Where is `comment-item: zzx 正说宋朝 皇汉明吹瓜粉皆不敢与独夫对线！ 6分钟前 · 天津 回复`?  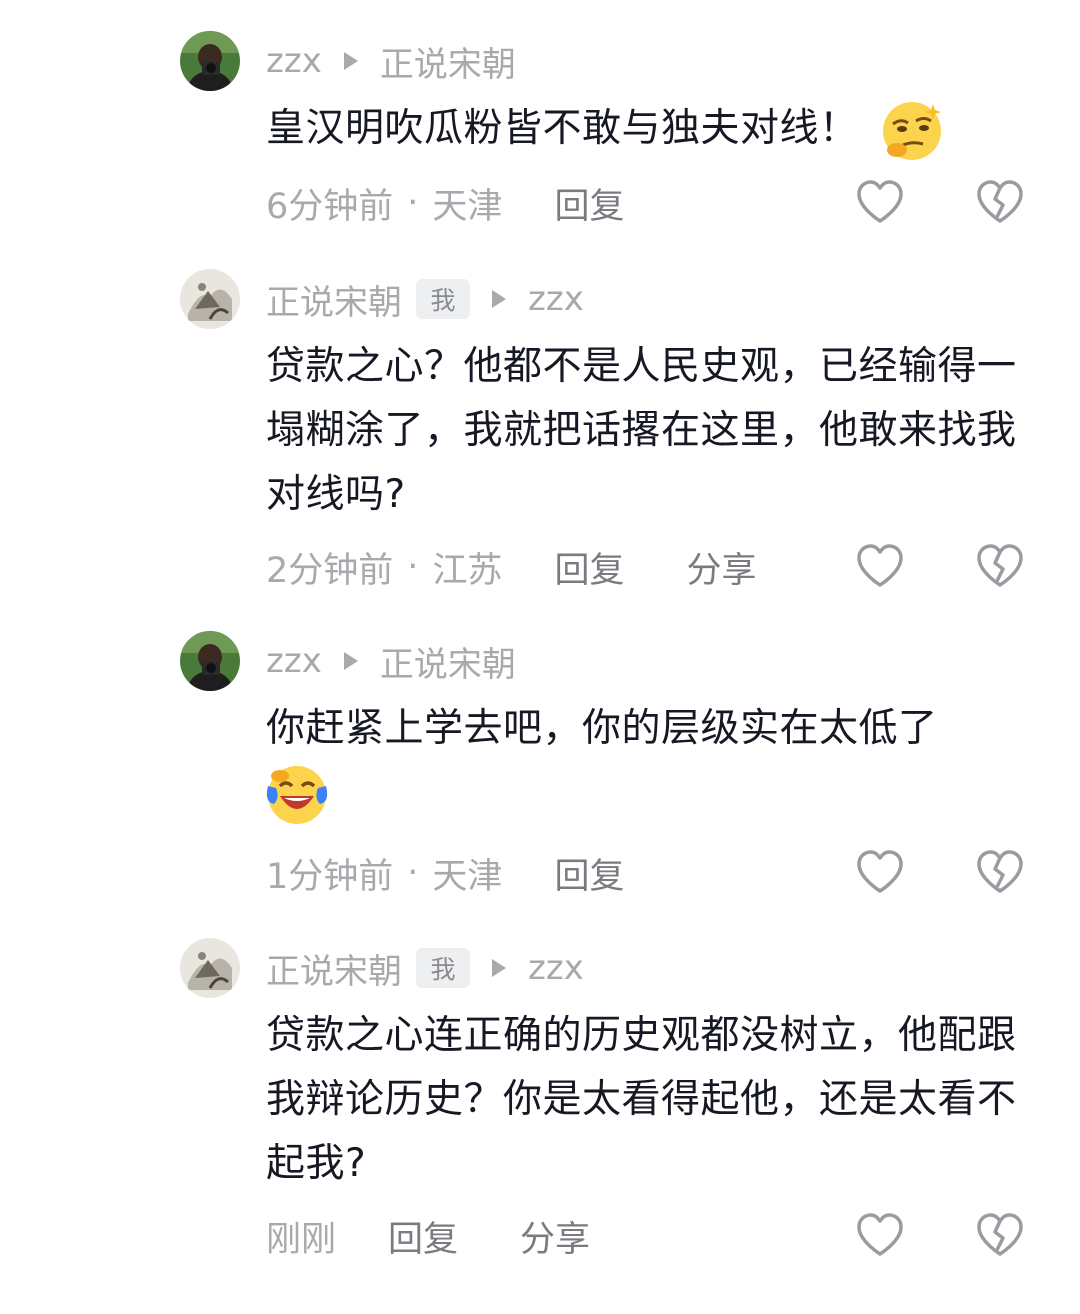 comment-item: zzx 正说宋朝 皇汉明吹瓜粉皆不敢与独夫对线！ 6分钟前 · 天津 回复 is located at coordinates (620, 131).